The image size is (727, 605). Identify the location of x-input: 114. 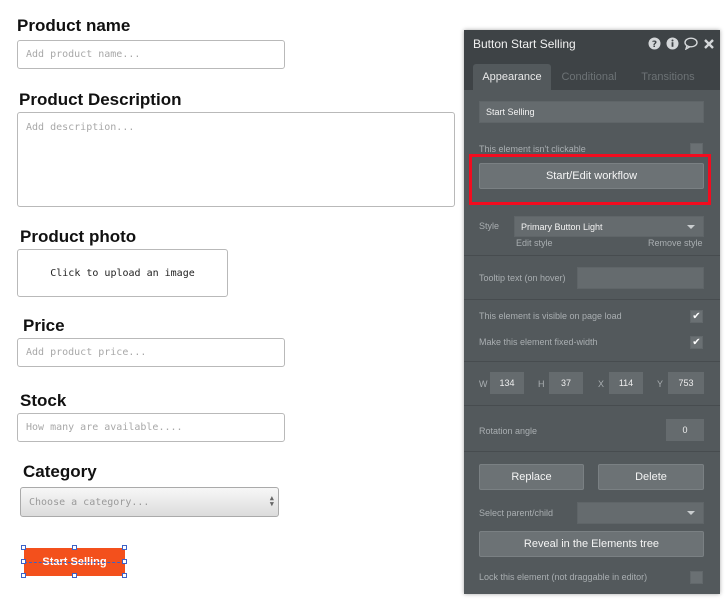
(626, 383).